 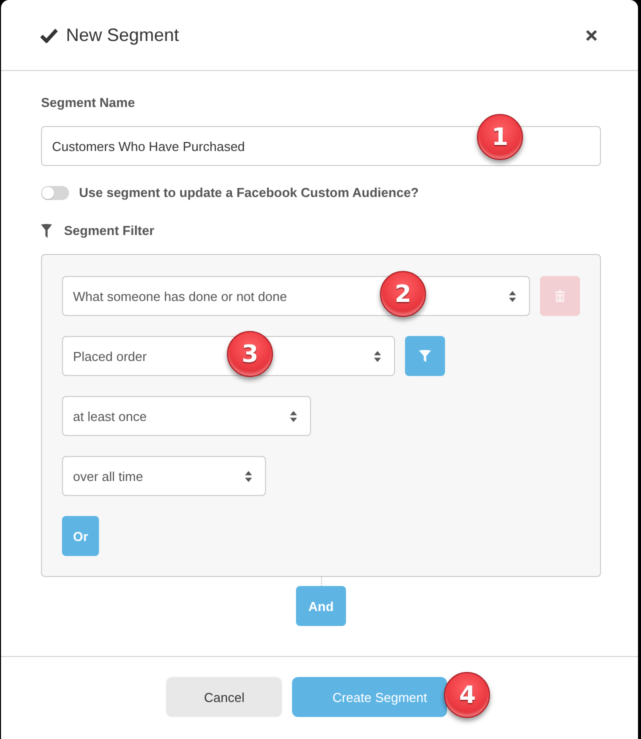 What do you see at coordinates (467, 695) in the screenshot?
I see `step-number-marker: 4` at bounding box center [467, 695].